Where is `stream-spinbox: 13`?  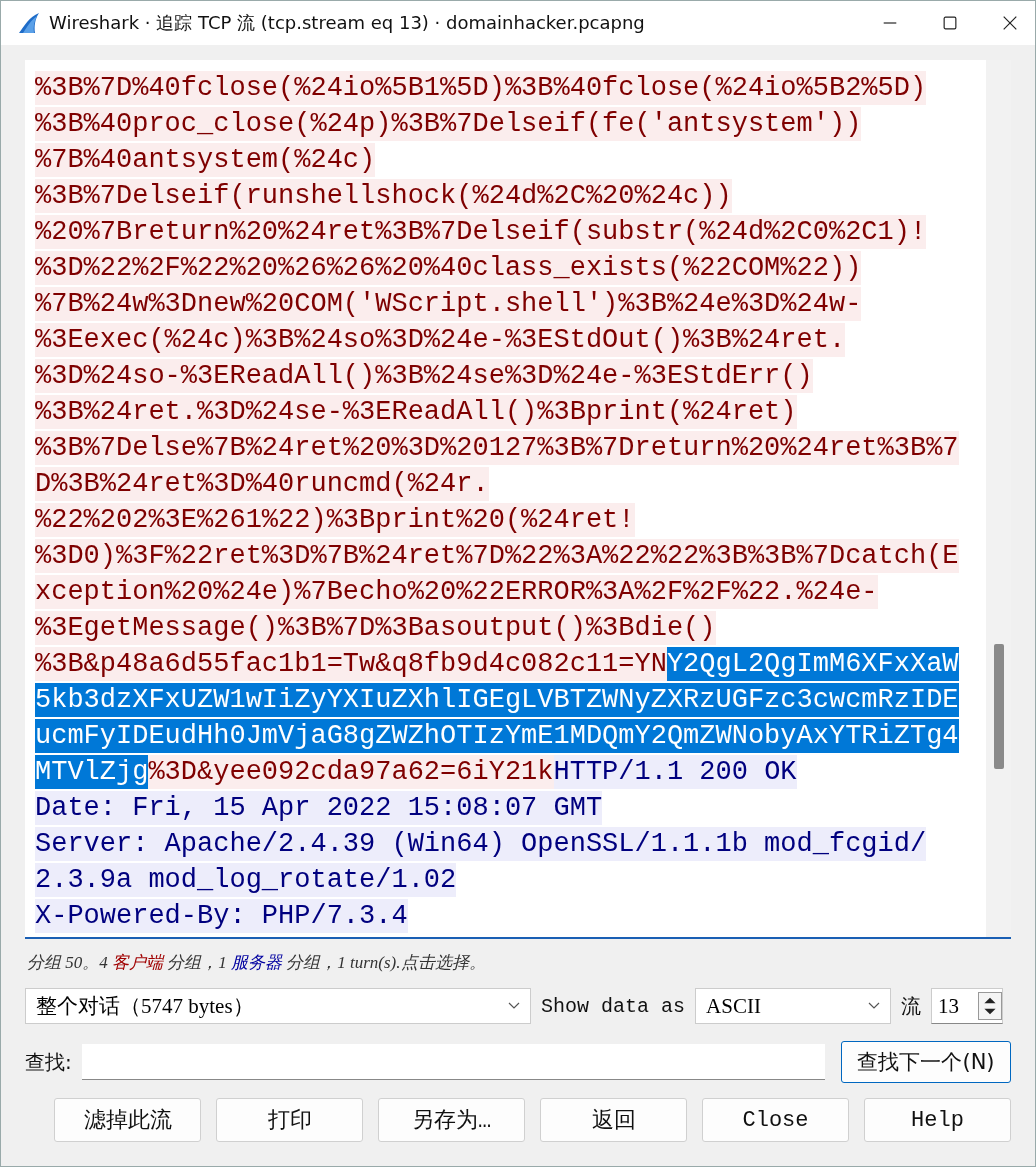 stream-spinbox: 13 is located at coordinates (967, 1006).